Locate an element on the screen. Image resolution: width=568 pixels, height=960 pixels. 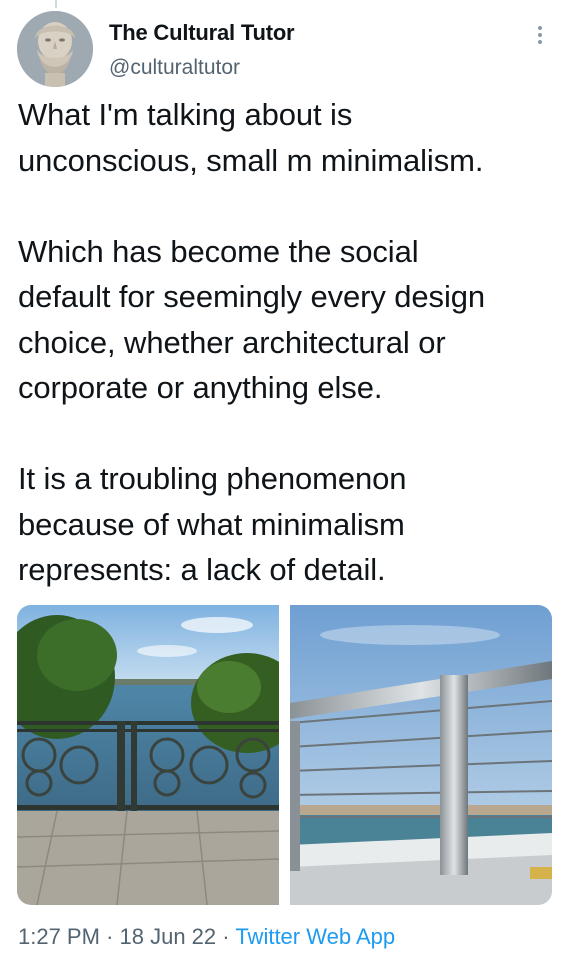
steel-cable-railing-photo is located at coordinates (421, 755).